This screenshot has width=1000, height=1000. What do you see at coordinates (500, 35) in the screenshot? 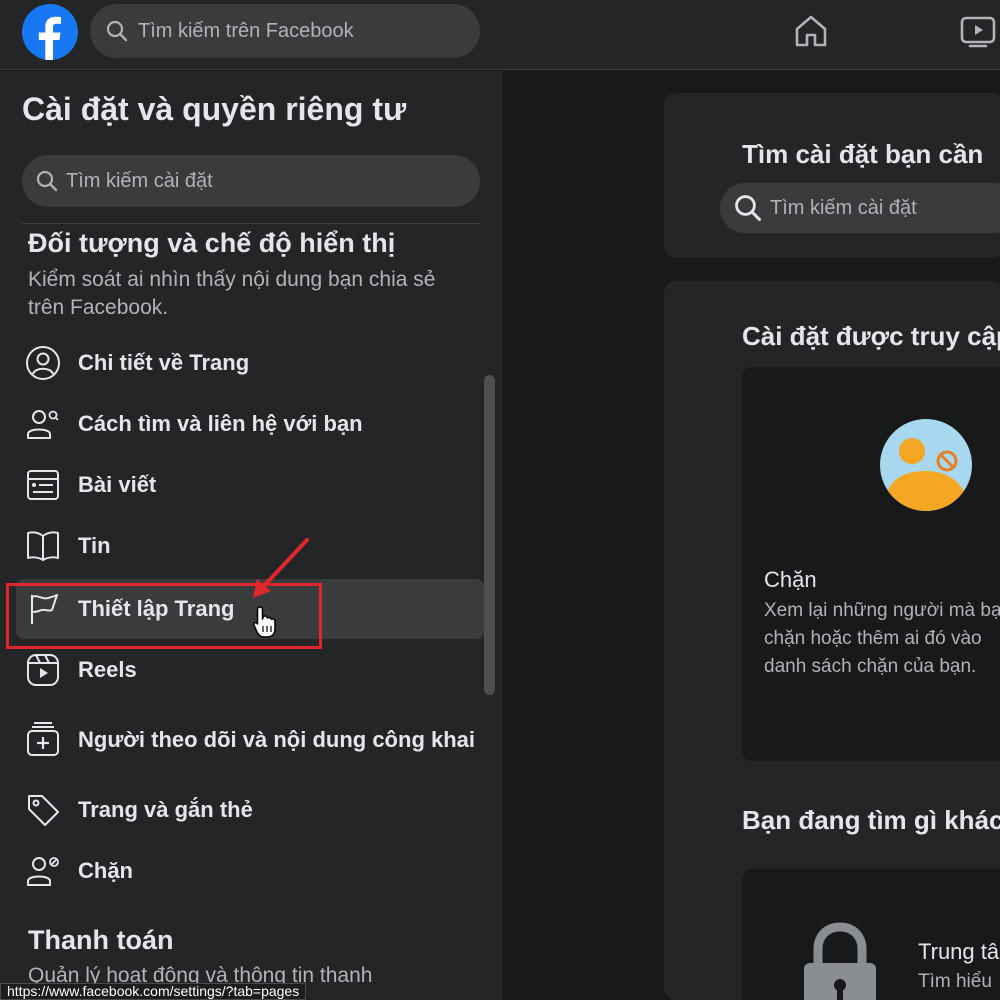
I see `top-navigation-bar: Tìm kiếm trên Facebook` at bounding box center [500, 35].